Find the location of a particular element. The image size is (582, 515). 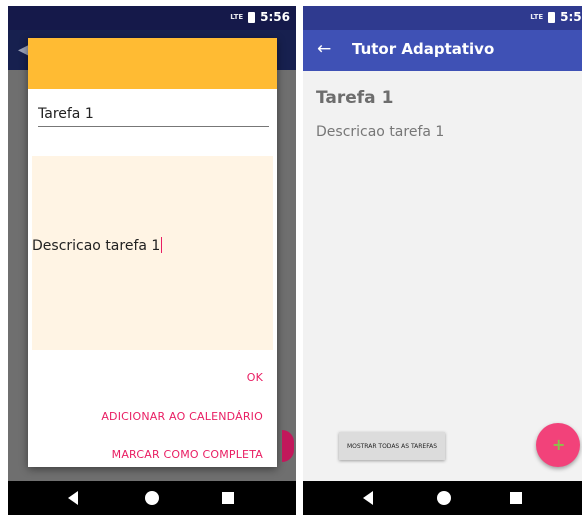

description-text: Descricao tarefa 1 is located at coordinates (97, 245).